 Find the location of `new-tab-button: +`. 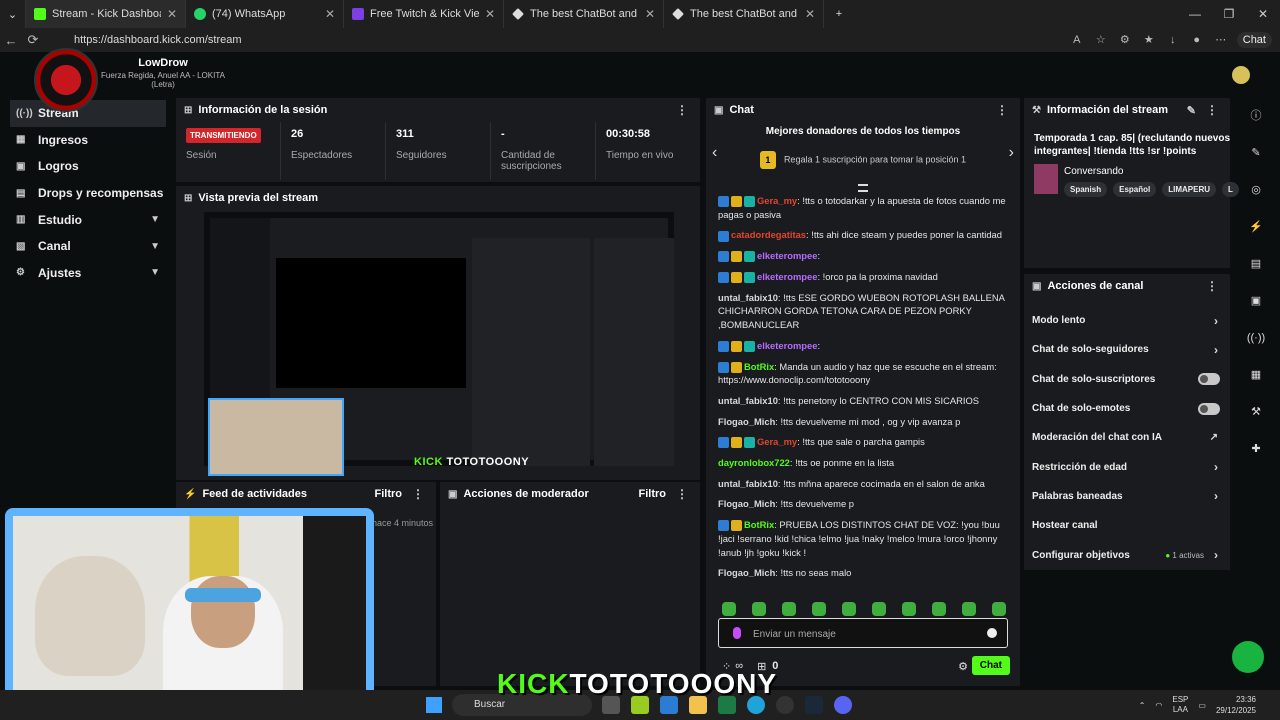

new-tab-button: + is located at coordinates (839, 14).